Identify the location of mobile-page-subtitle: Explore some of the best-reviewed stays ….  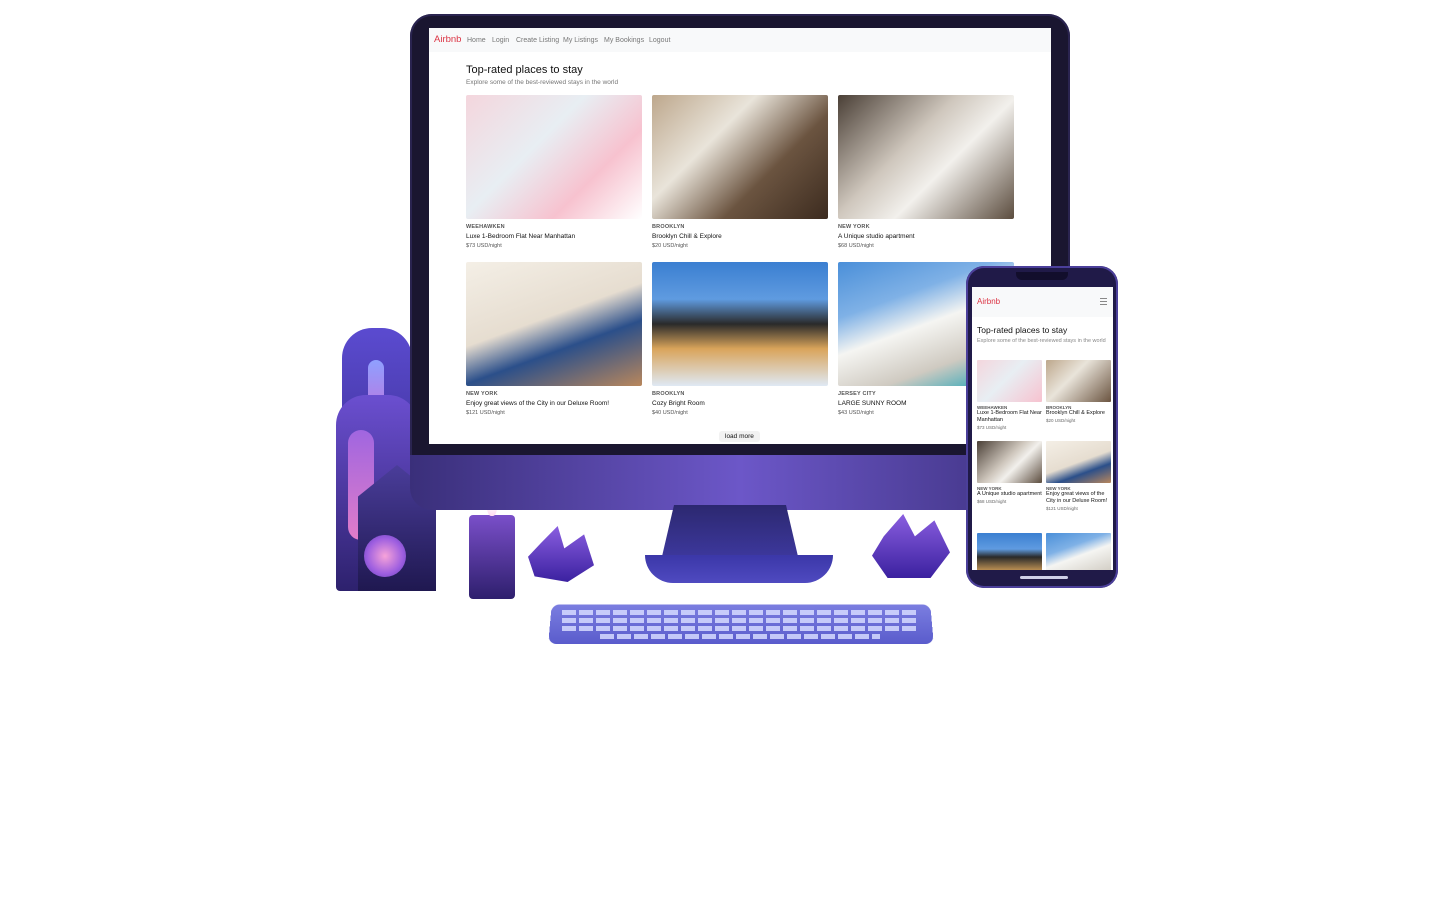
(1041, 341).